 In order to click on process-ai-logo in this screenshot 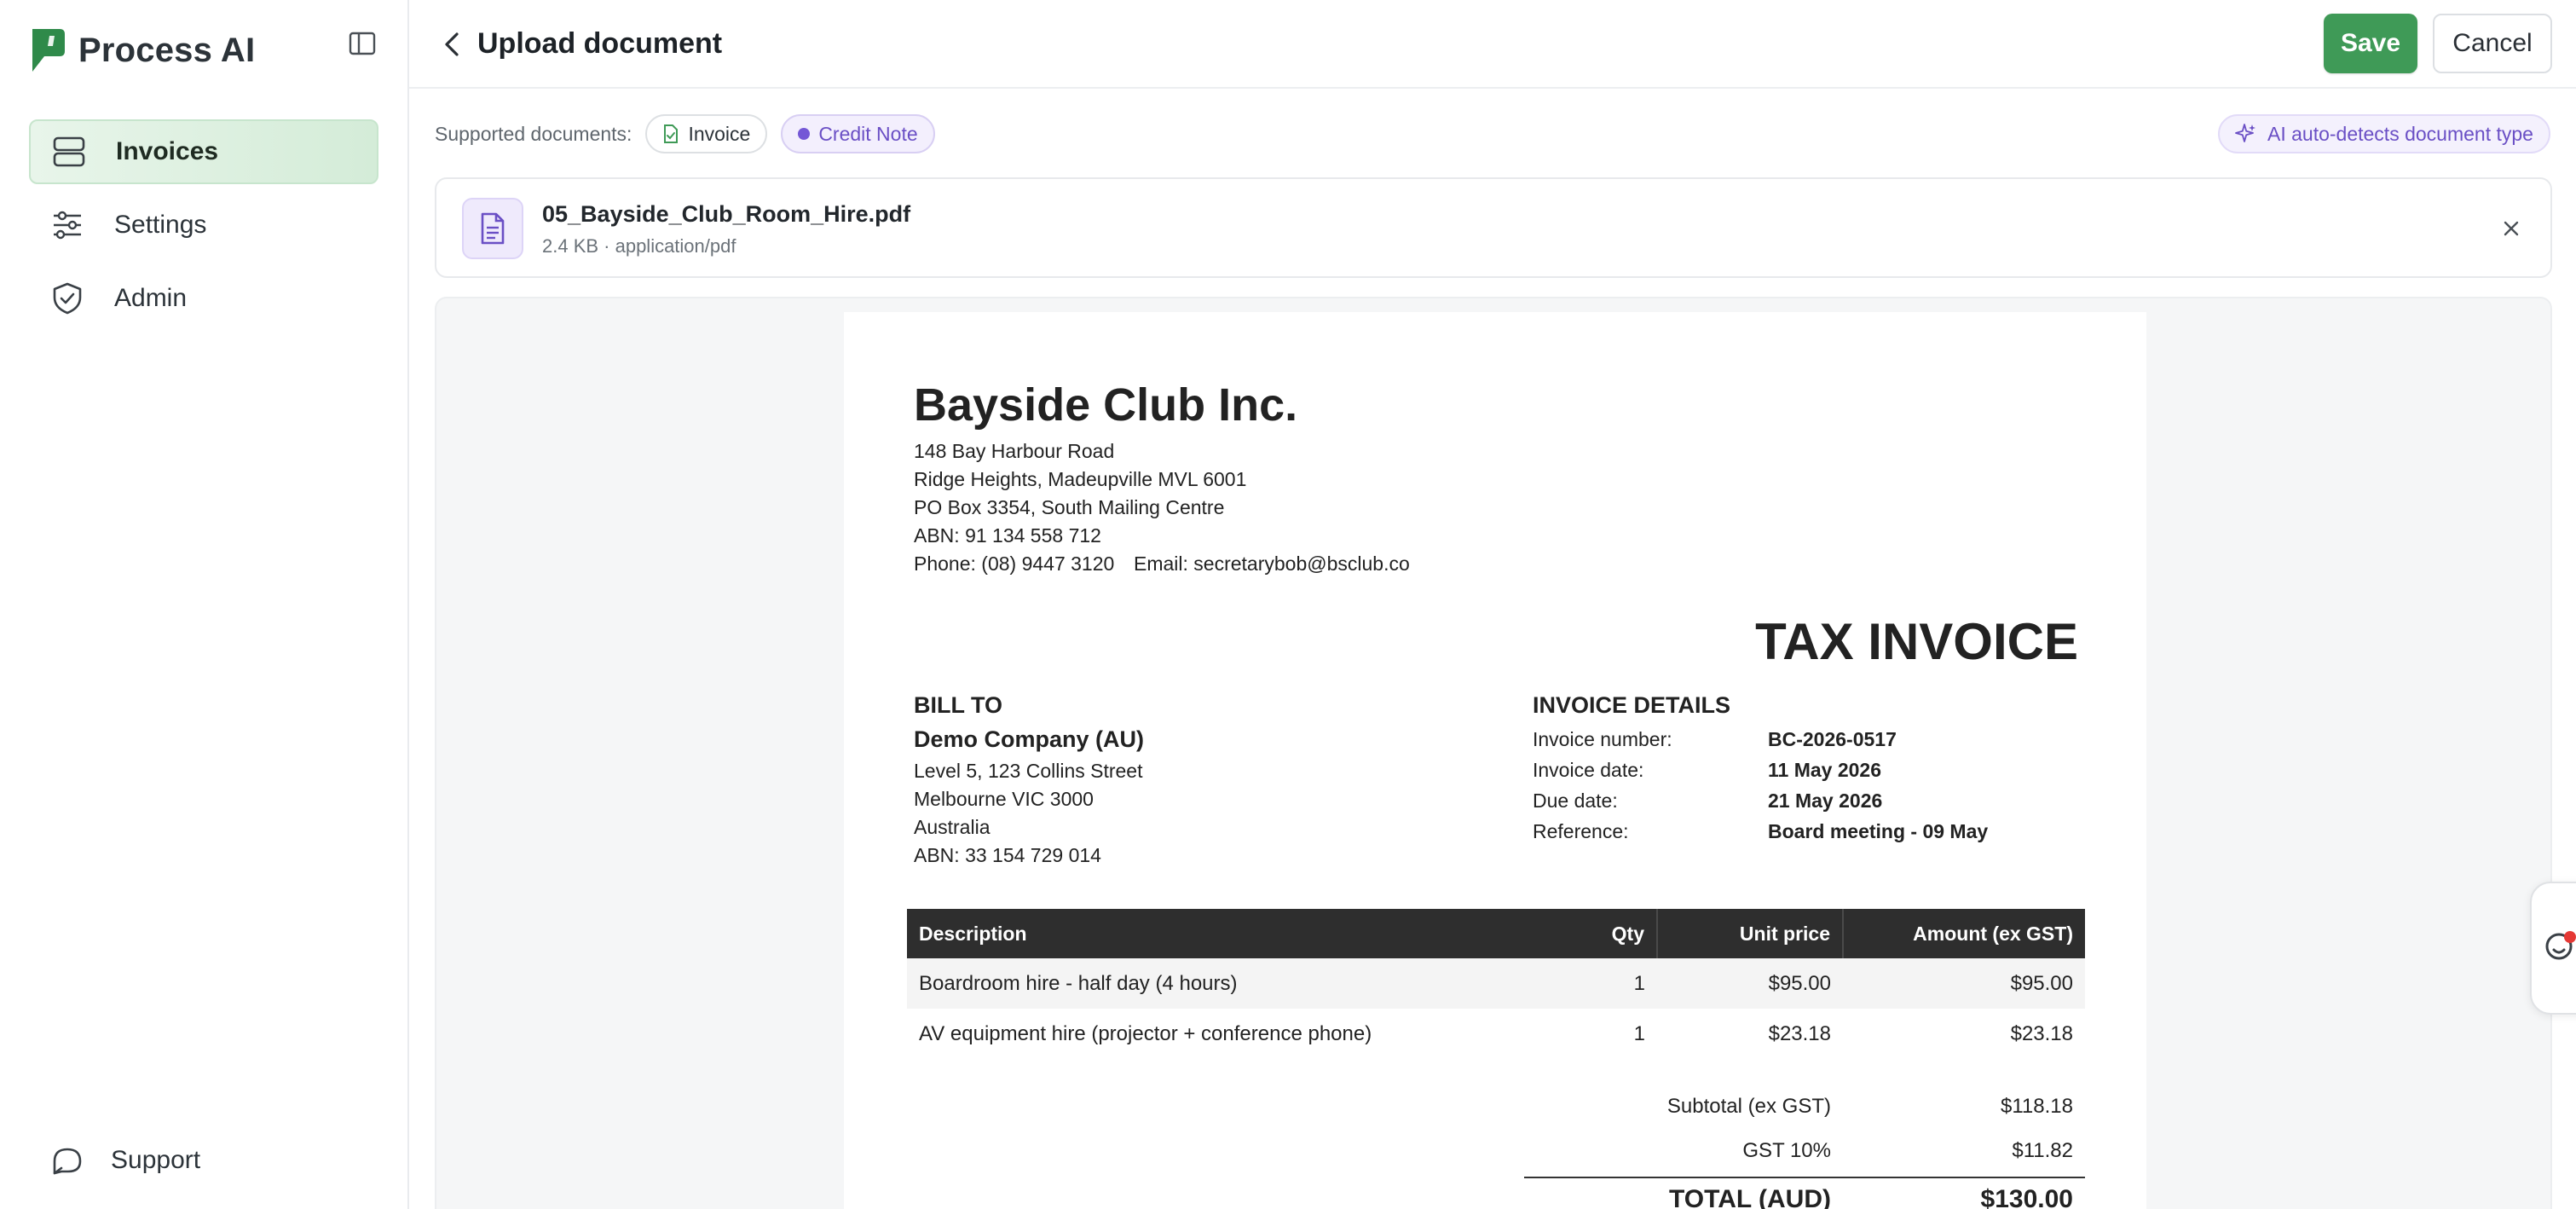, I will do `click(48, 50)`.